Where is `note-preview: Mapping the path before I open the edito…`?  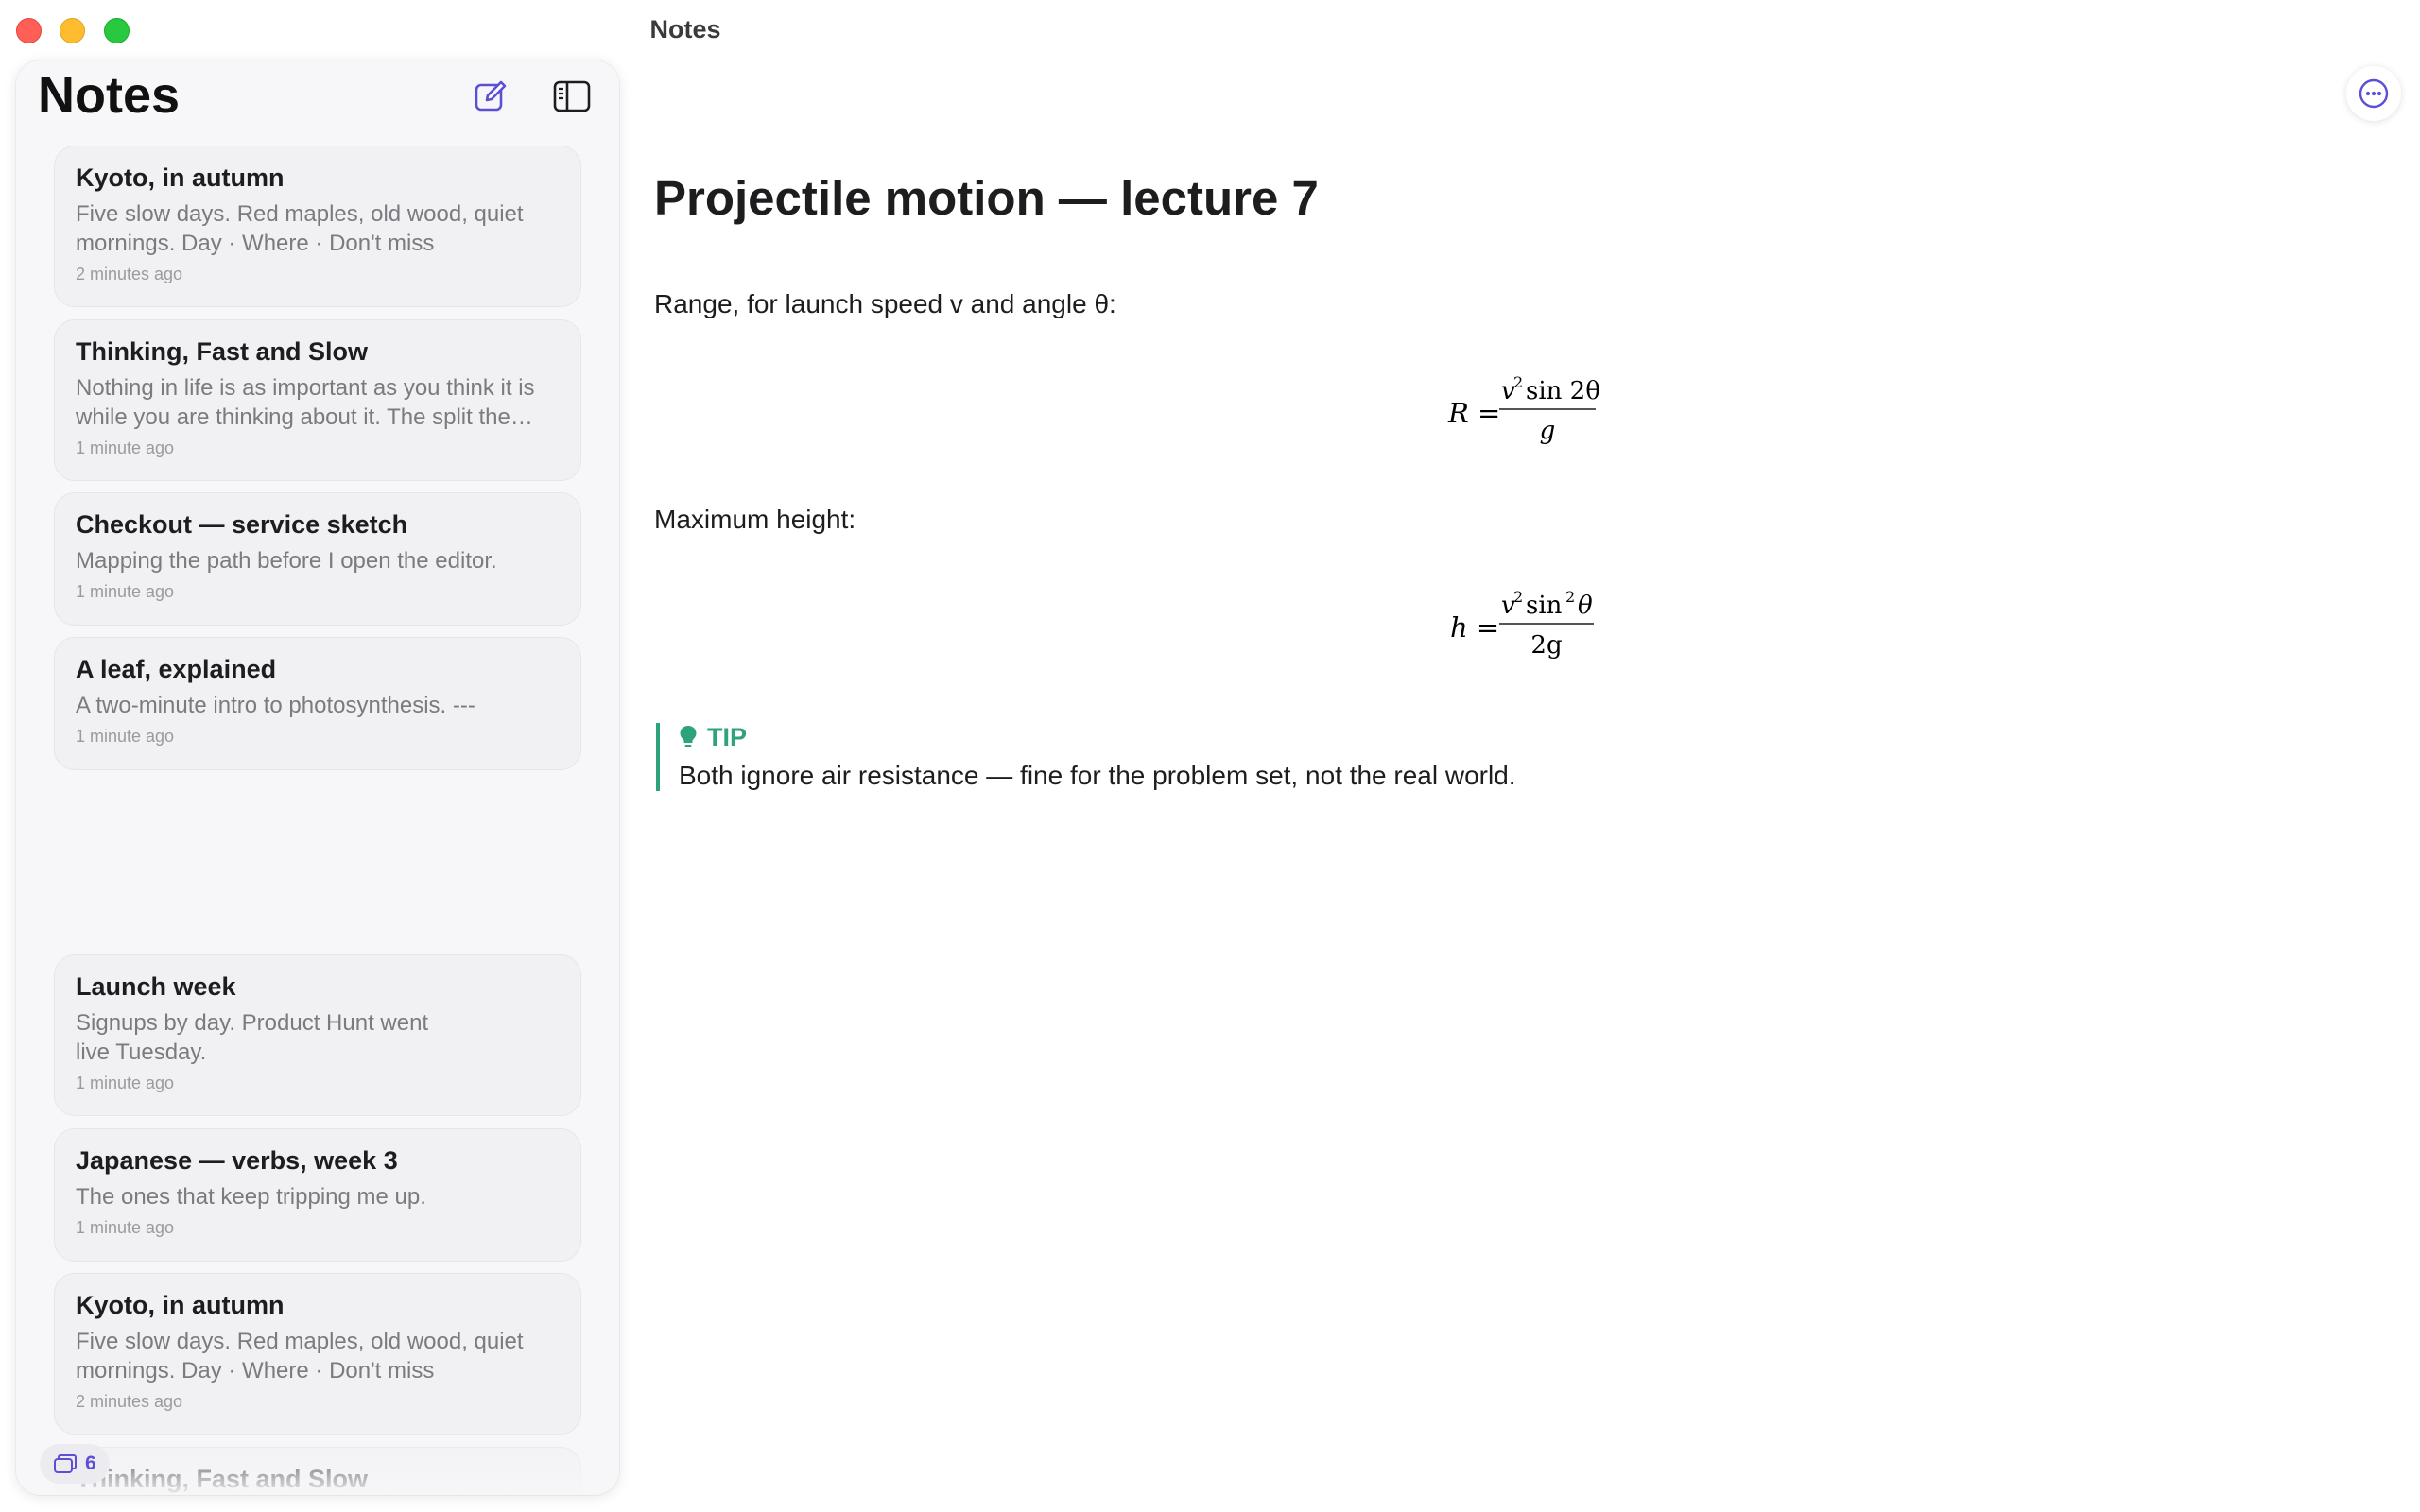 note-preview: Mapping the path before I open the edito… is located at coordinates (286, 561).